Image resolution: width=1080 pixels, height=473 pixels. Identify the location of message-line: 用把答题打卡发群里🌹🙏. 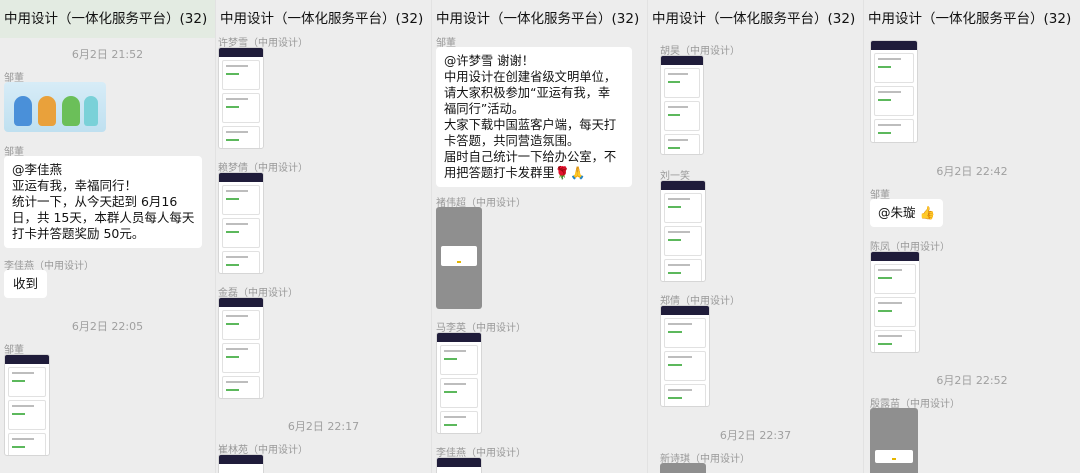
(515, 173).